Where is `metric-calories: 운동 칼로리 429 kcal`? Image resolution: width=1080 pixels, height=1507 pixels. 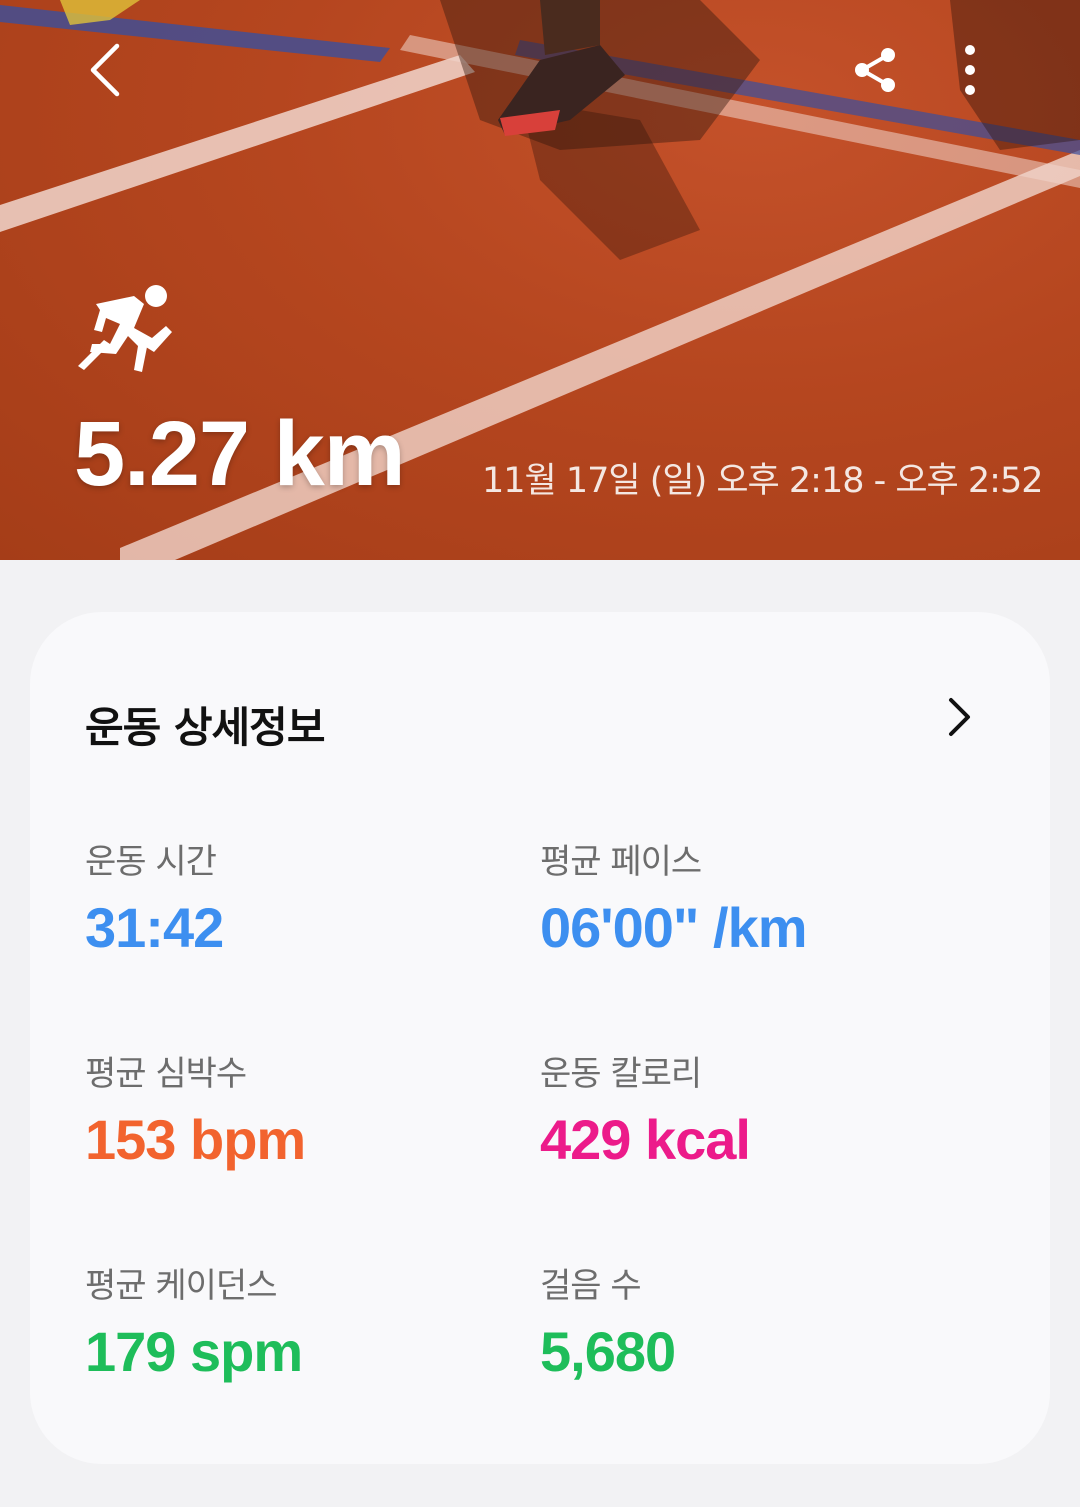 metric-calories: 운동 칼로리 429 kcal is located at coordinates (645, 1109).